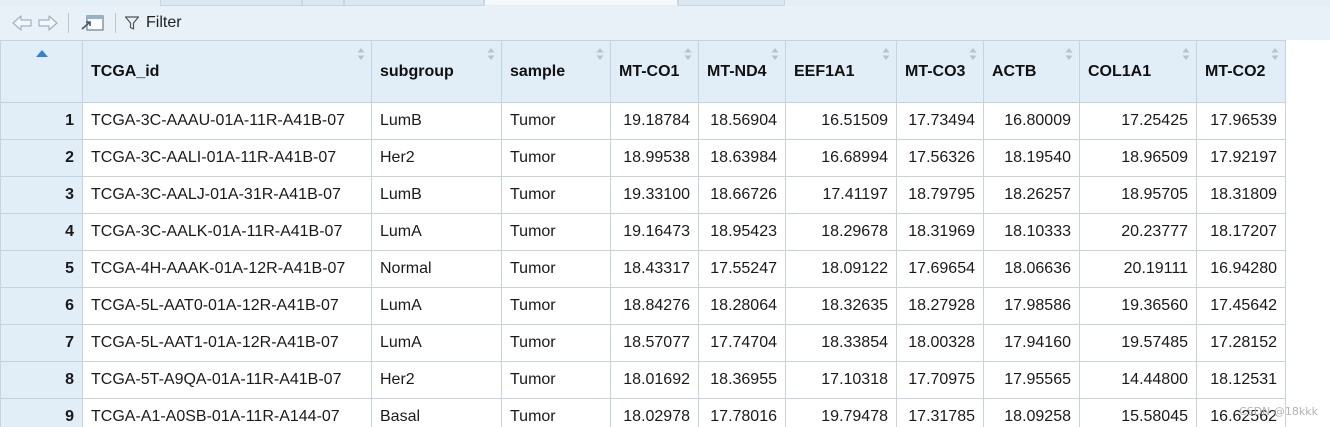 Image resolution: width=1330 pixels, height=427 pixels. What do you see at coordinates (1031, 195) in the screenshot?
I see `table-cell: 18.26257` at bounding box center [1031, 195].